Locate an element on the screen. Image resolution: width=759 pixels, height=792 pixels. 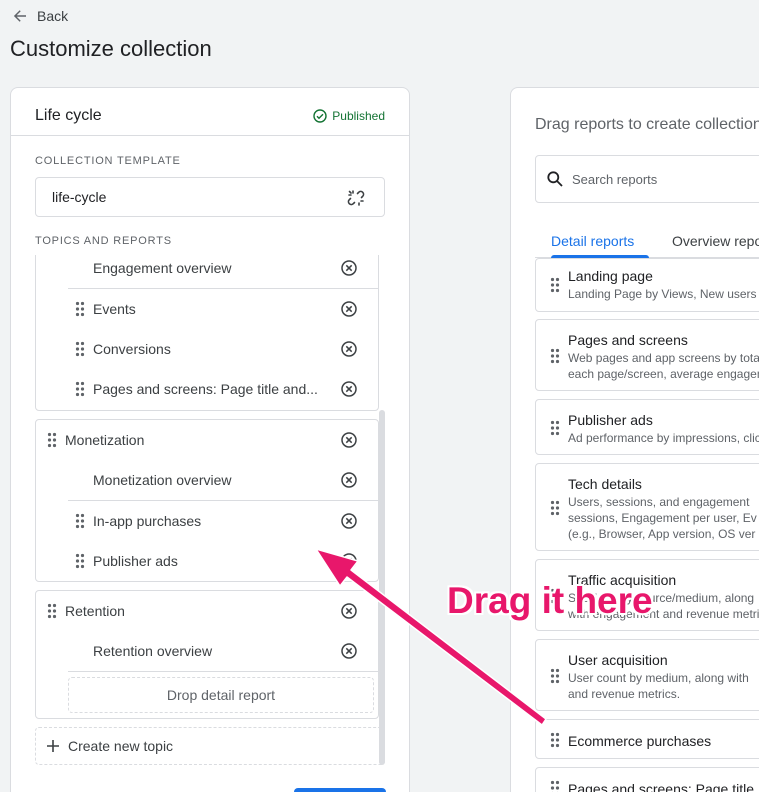
report-item: In-app purchases is located at coordinates (207, 521).